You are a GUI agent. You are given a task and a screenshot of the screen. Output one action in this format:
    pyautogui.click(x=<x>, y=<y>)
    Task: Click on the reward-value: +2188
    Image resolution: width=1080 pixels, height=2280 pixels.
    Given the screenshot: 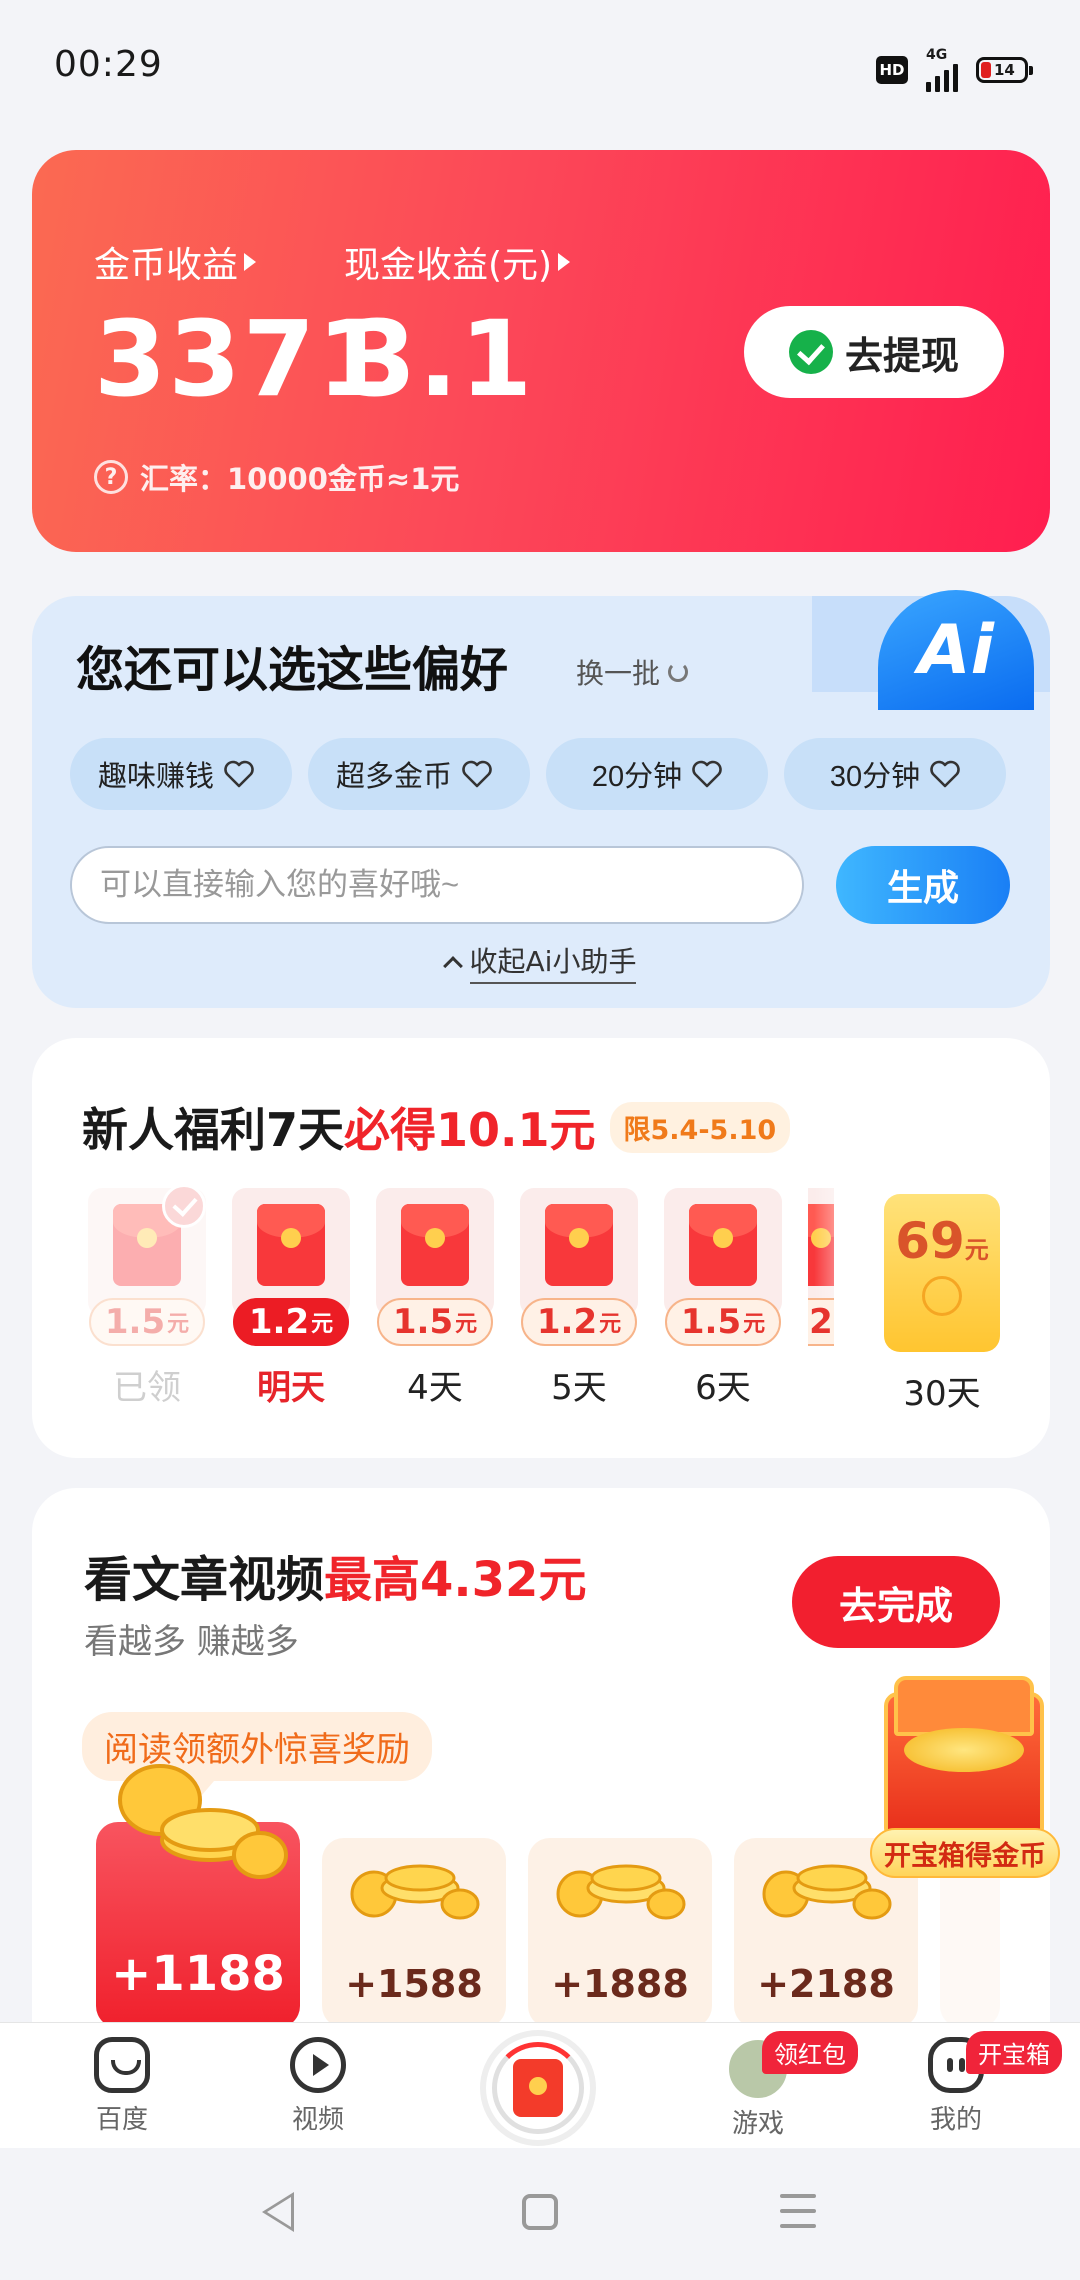 What is the action you would take?
    pyautogui.click(x=826, y=1984)
    